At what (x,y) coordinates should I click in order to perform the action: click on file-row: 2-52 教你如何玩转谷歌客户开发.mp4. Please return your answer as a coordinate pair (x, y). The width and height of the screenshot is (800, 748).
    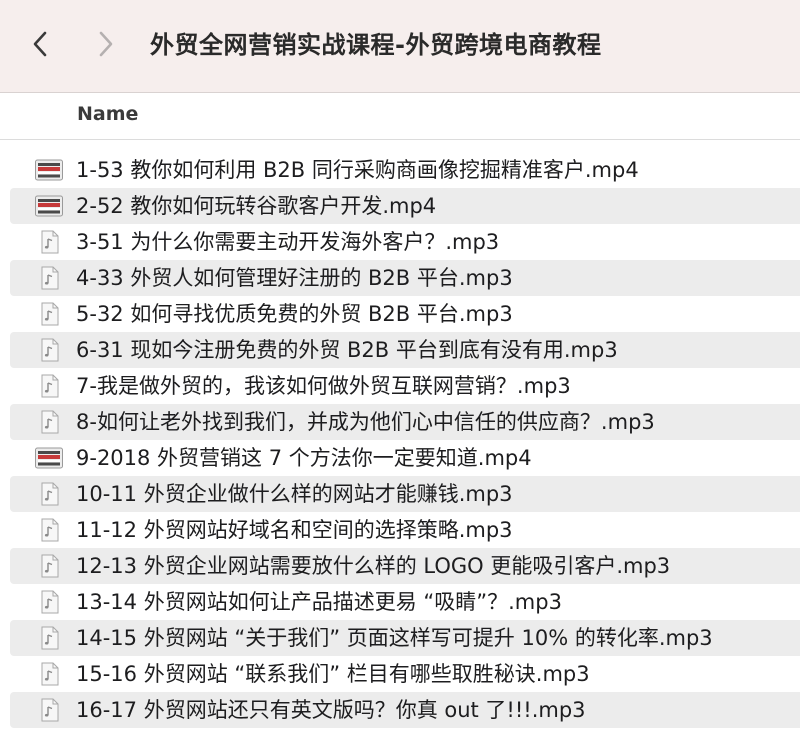
    Looking at the image, I should click on (405, 206).